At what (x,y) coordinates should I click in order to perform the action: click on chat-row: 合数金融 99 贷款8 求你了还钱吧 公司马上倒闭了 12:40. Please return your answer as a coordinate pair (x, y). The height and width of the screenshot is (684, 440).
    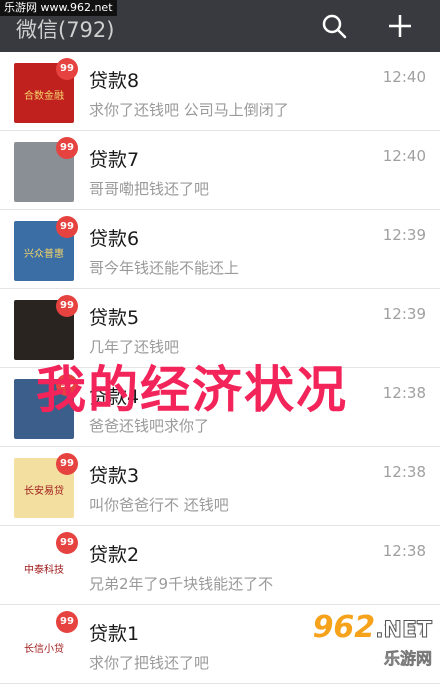
    Looking at the image, I should click on (220, 91).